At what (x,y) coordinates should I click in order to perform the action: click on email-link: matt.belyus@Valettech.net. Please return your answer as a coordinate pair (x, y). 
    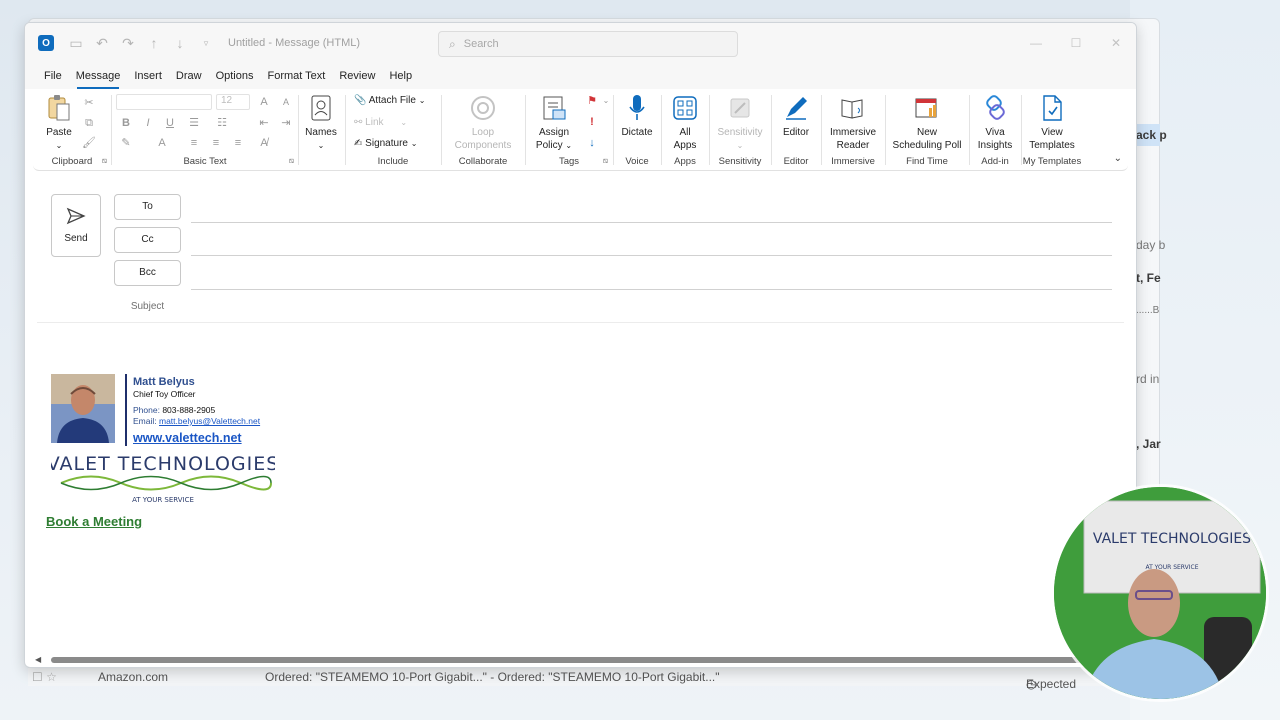
    Looking at the image, I should click on (209, 421).